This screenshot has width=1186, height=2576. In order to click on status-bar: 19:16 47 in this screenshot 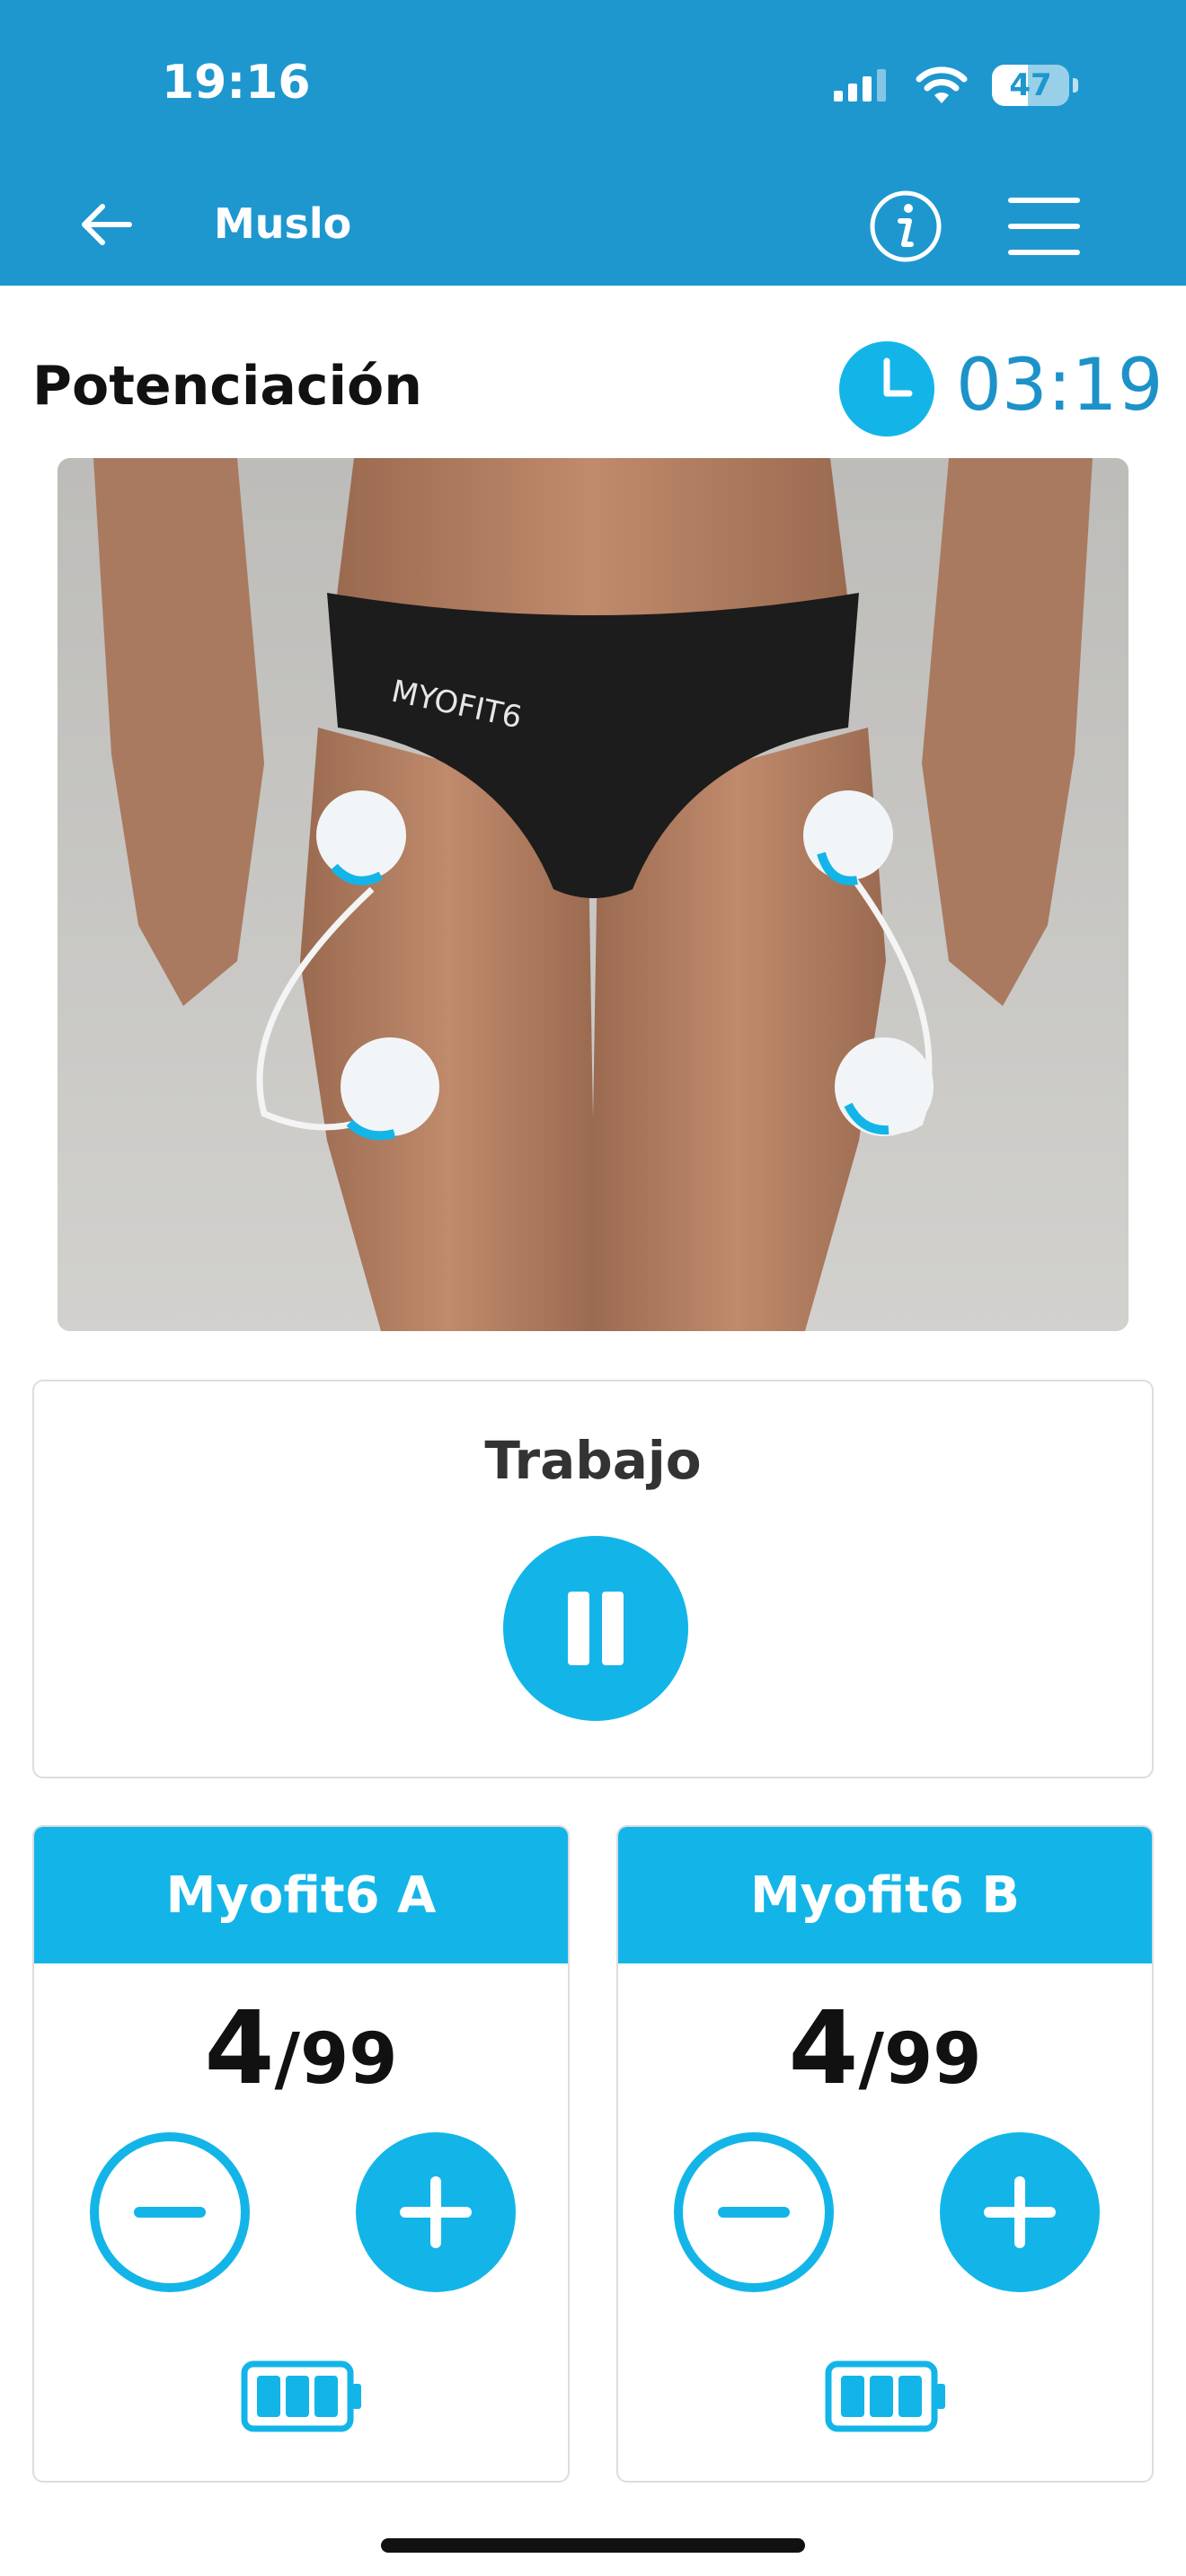, I will do `click(593, 81)`.